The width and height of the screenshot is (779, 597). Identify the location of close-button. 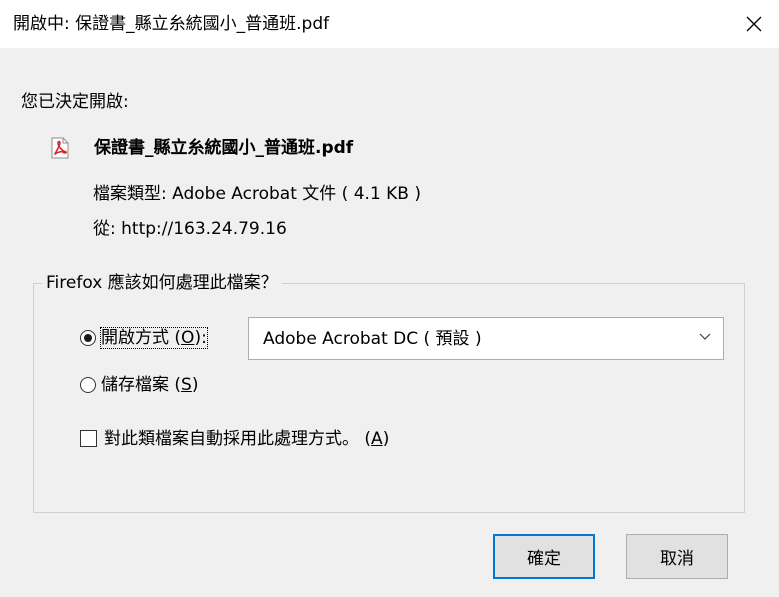
(754, 24).